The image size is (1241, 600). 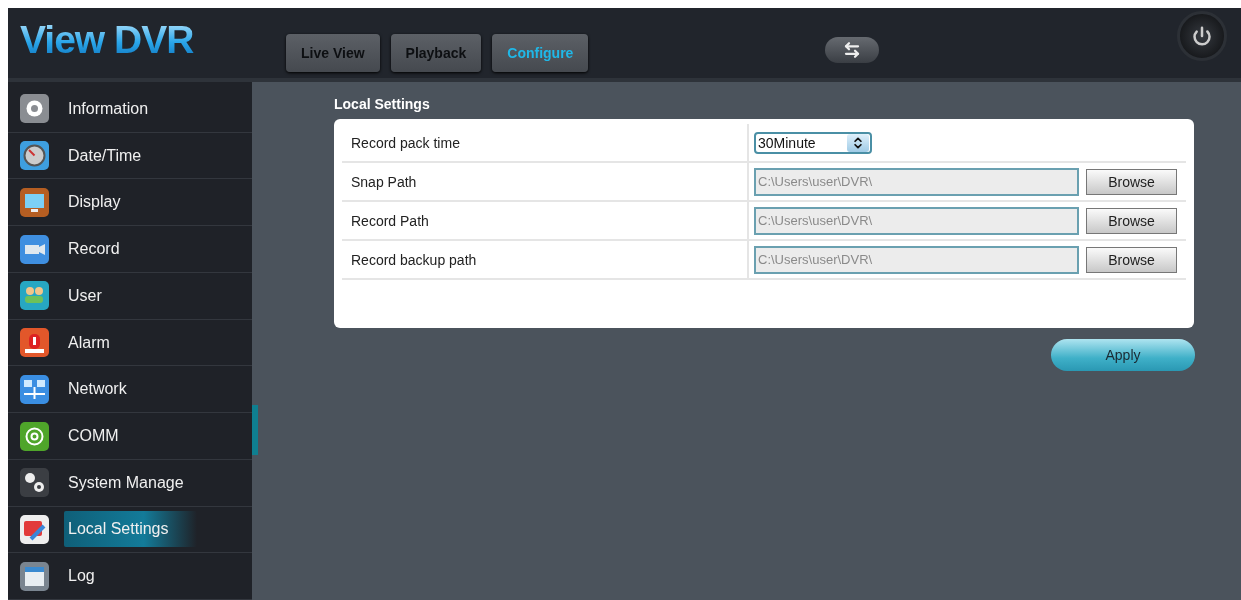 What do you see at coordinates (97, 295) in the screenshot?
I see `sidebar-item: User` at bounding box center [97, 295].